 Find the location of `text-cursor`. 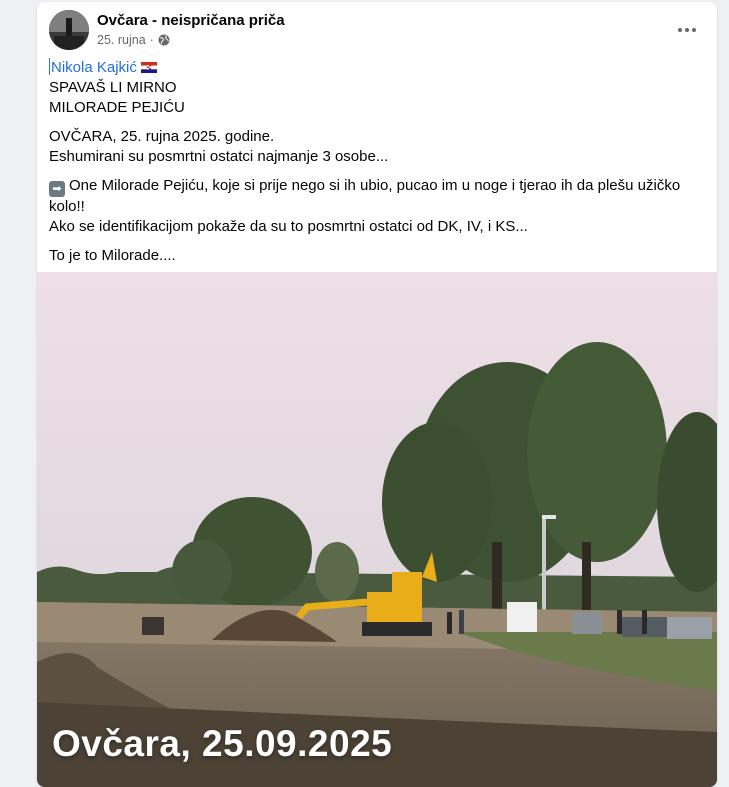

text-cursor is located at coordinates (49, 66).